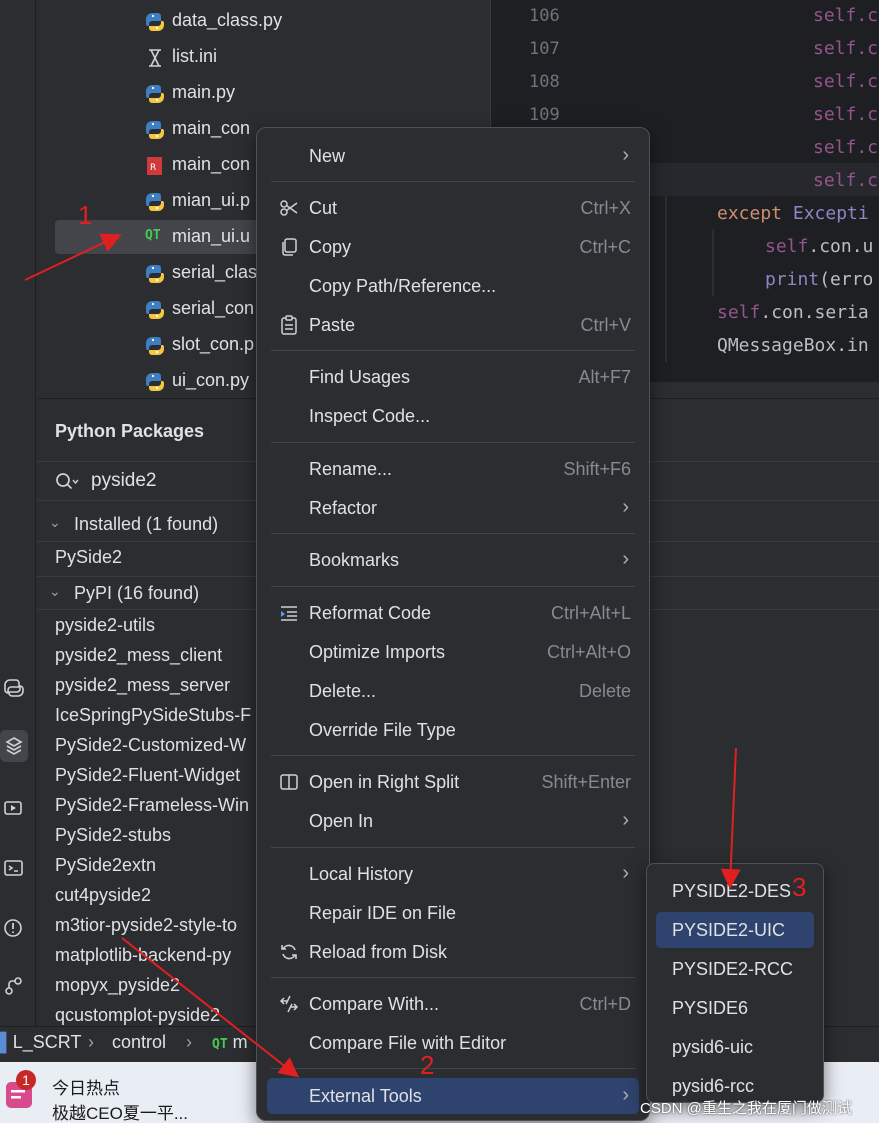 The width and height of the screenshot is (879, 1123). Describe the element at coordinates (453, 377) in the screenshot. I see `menu-item-find-usages: Find Usages Alt+F7` at that location.